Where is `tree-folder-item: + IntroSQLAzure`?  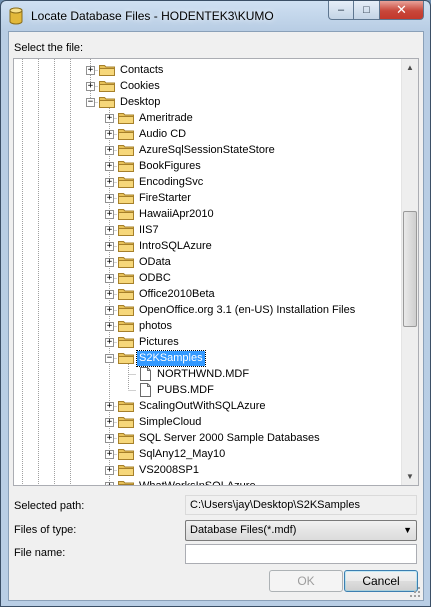 tree-folder-item: + IntroSQLAzure is located at coordinates (208, 246).